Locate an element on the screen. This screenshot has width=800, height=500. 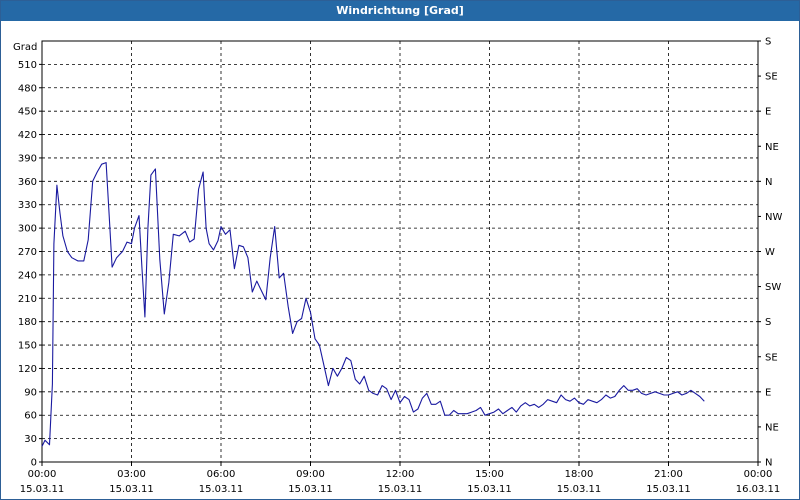
right-axis-label: SW is located at coordinates (773, 287).